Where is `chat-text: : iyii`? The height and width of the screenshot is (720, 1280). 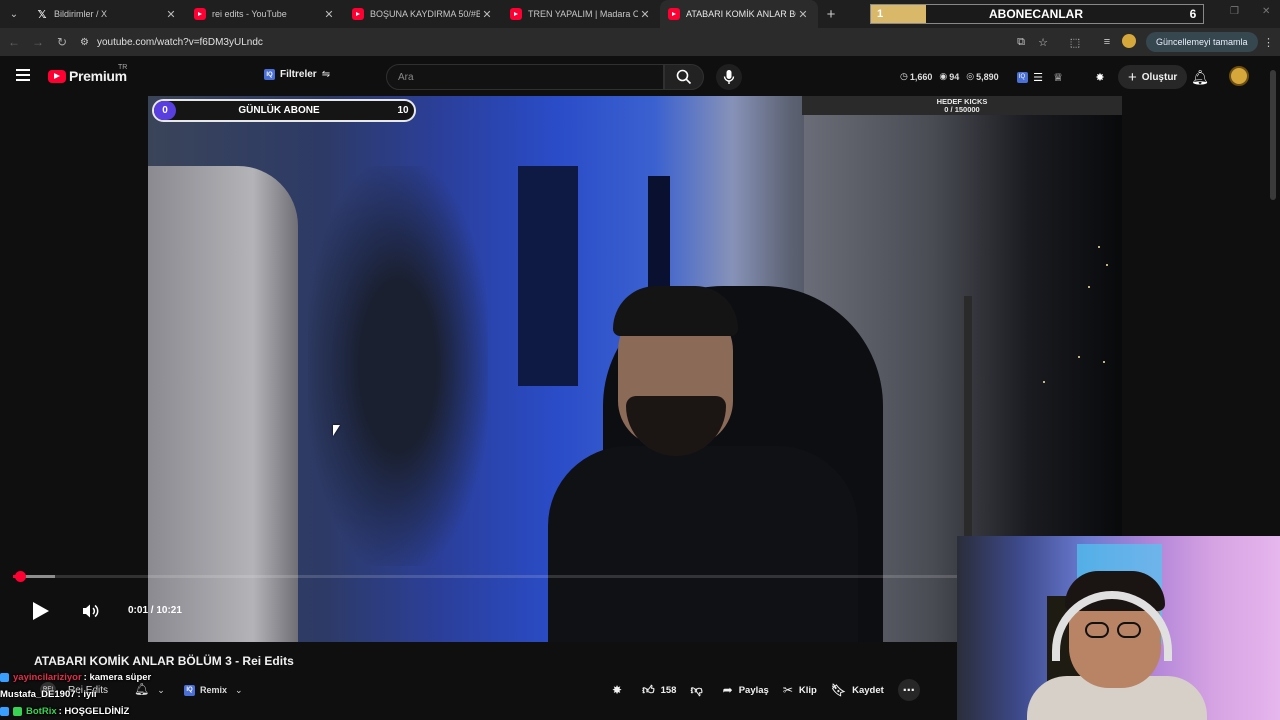 chat-text: : iyii is located at coordinates (87, 694).